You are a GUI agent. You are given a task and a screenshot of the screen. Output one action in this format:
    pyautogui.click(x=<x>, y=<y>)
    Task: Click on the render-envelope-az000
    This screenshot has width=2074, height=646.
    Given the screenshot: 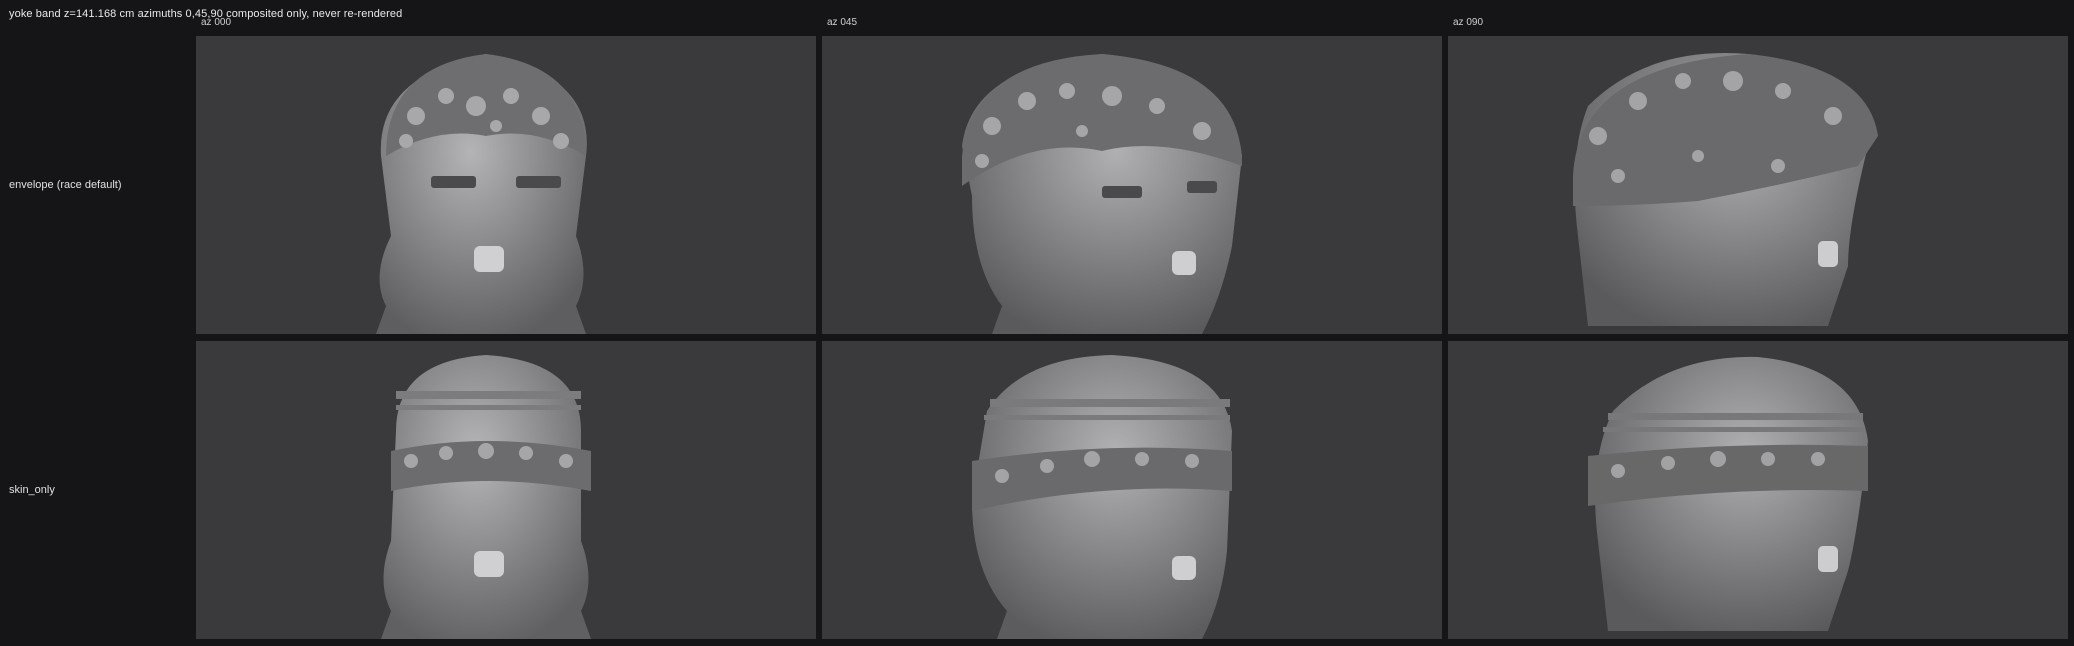 What is the action you would take?
    pyautogui.click(x=506, y=185)
    